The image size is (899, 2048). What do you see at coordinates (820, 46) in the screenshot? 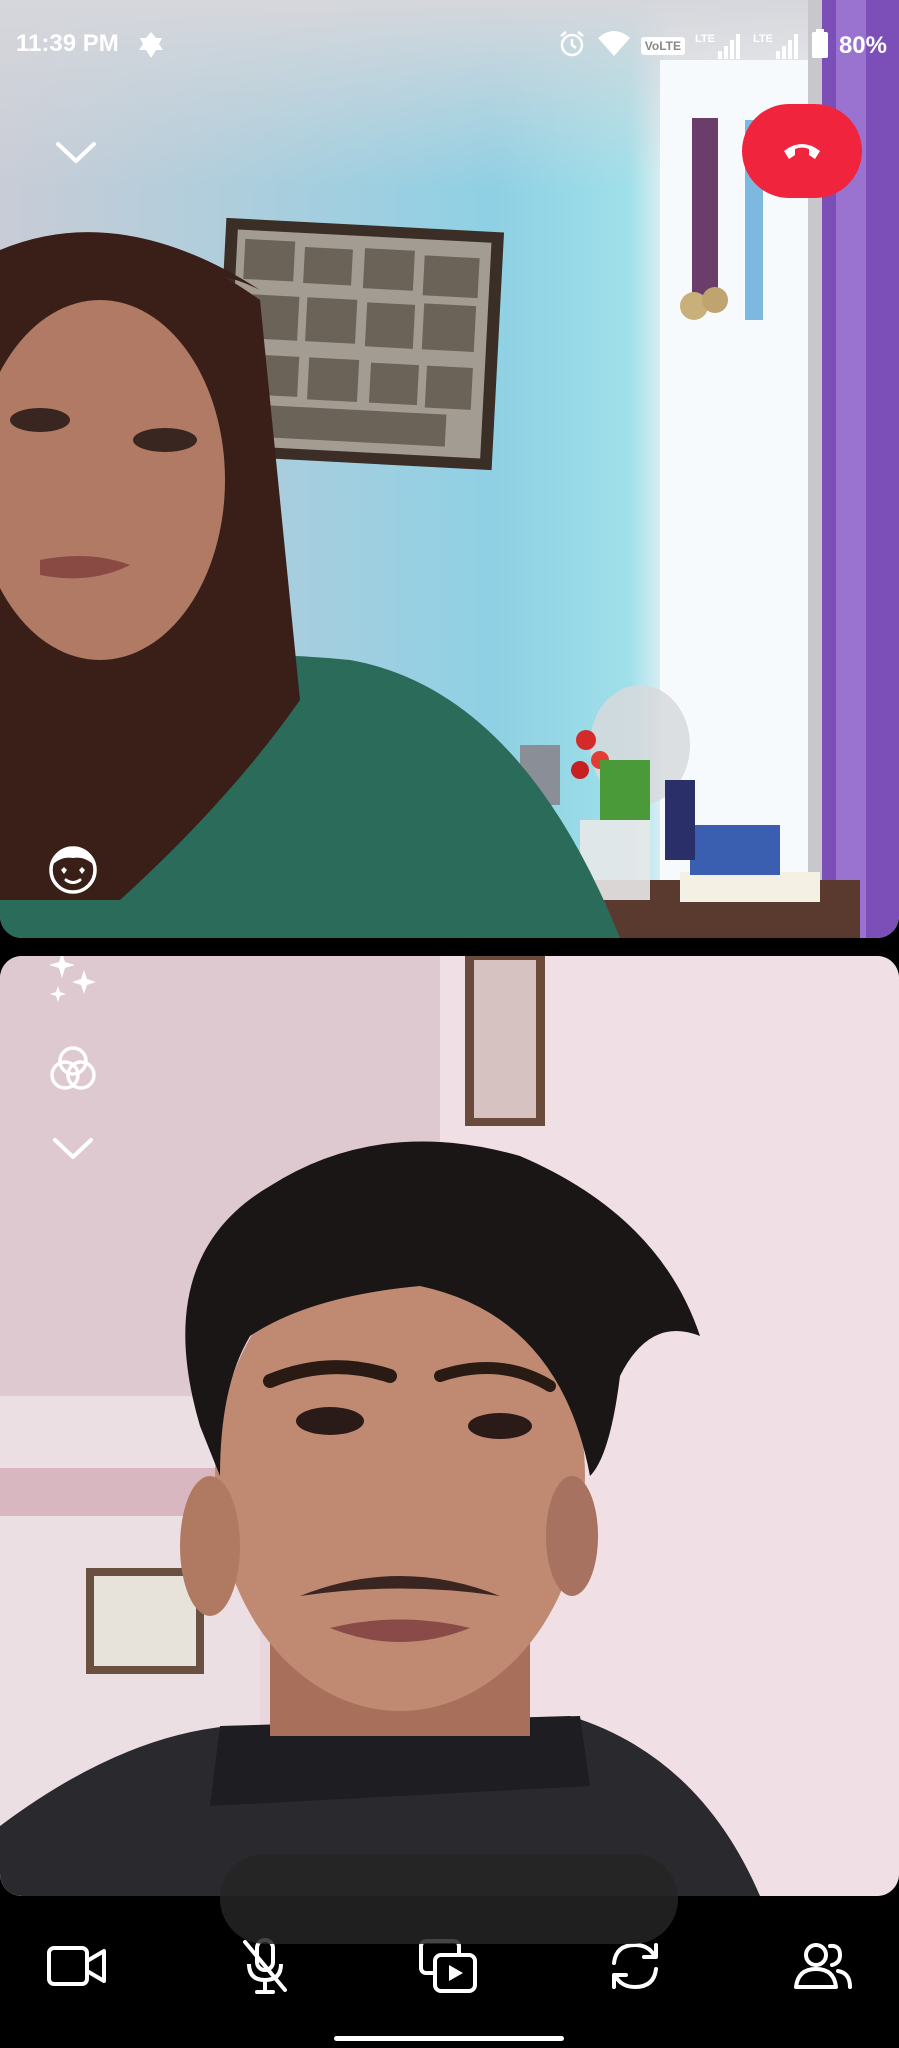
I see `battery-icon` at bounding box center [820, 46].